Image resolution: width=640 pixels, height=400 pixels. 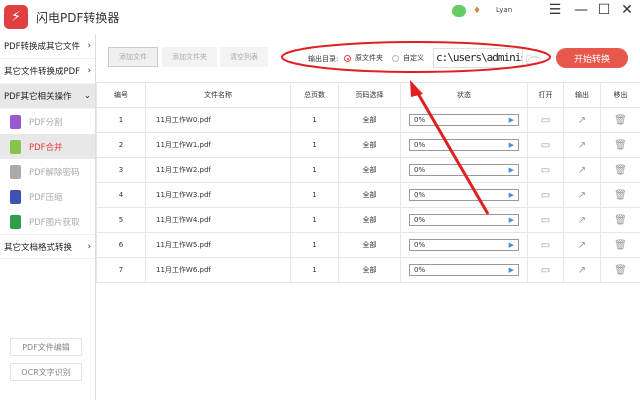 What do you see at coordinates (533, 61) in the screenshot?
I see `folder-browse-icon: 🗁` at bounding box center [533, 61].